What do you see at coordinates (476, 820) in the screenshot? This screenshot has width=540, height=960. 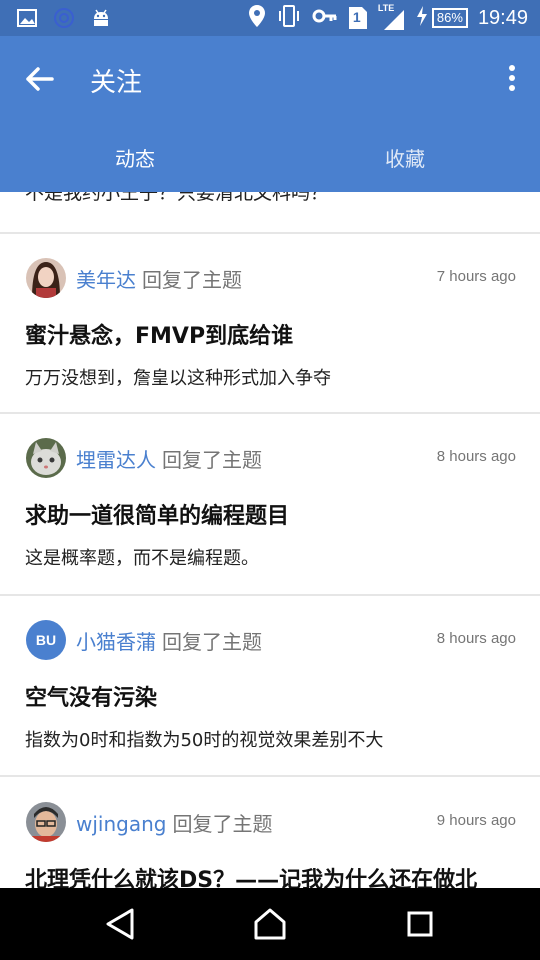 I see `timestamp: 9 hours ago` at bounding box center [476, 820].